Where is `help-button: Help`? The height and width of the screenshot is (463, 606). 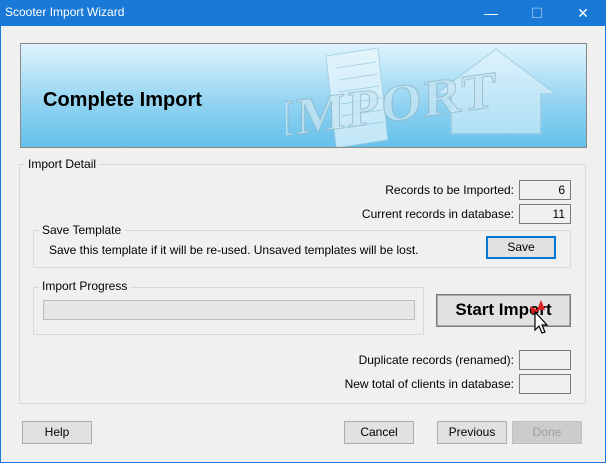 help-button: Help is located at coordinates (57, 432).